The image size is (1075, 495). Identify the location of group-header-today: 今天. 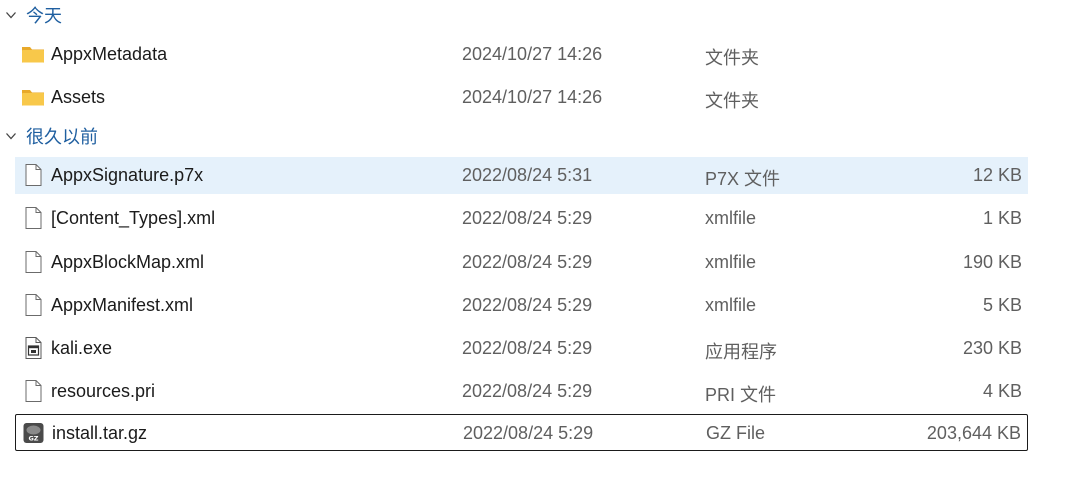
(70, 15).